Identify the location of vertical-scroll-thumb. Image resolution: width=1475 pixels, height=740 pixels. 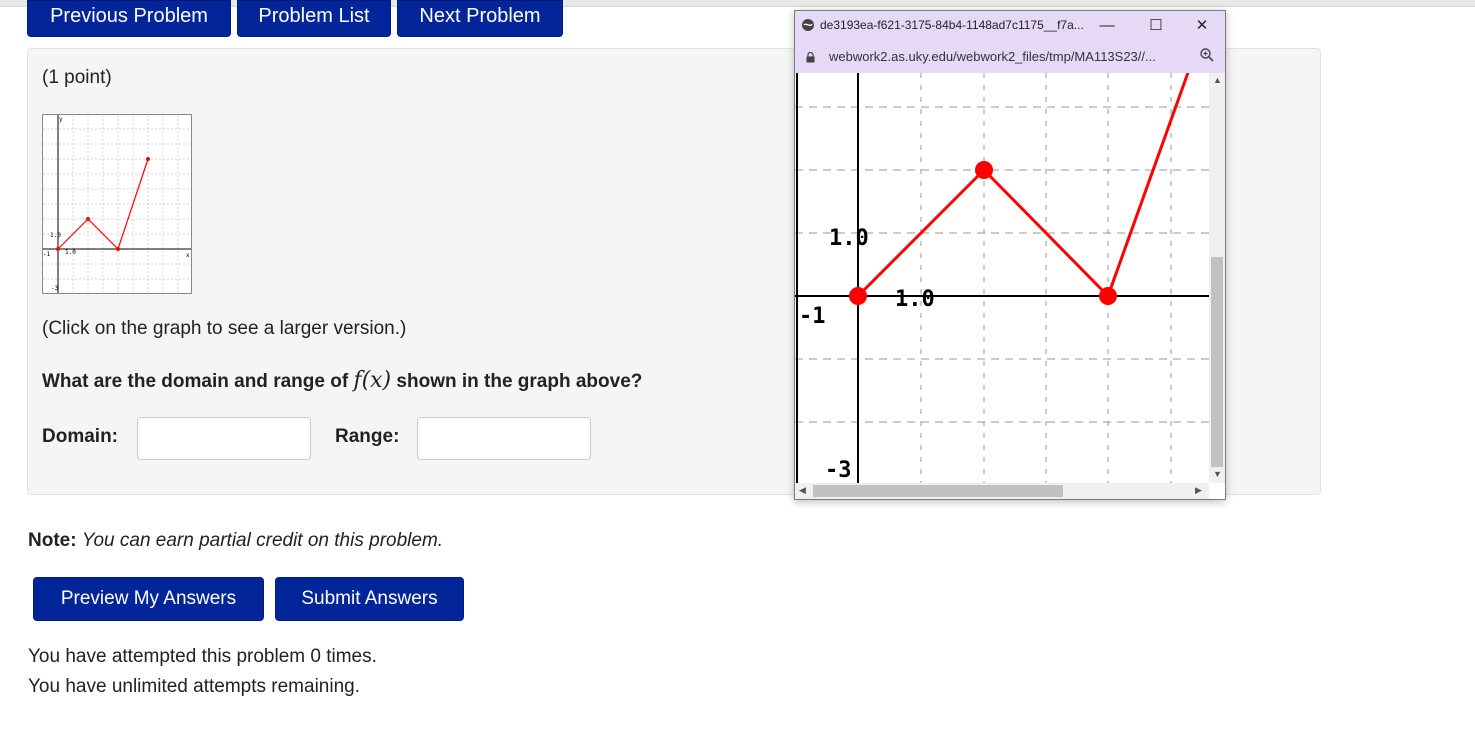
(1217, 362).